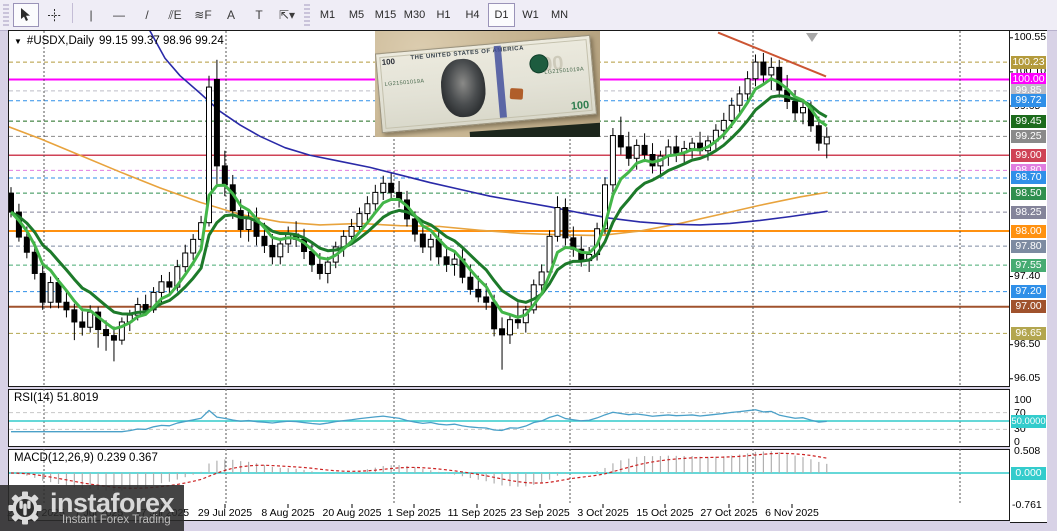  I want to click on timeframe-m5-button: M5, so click(356, 15).